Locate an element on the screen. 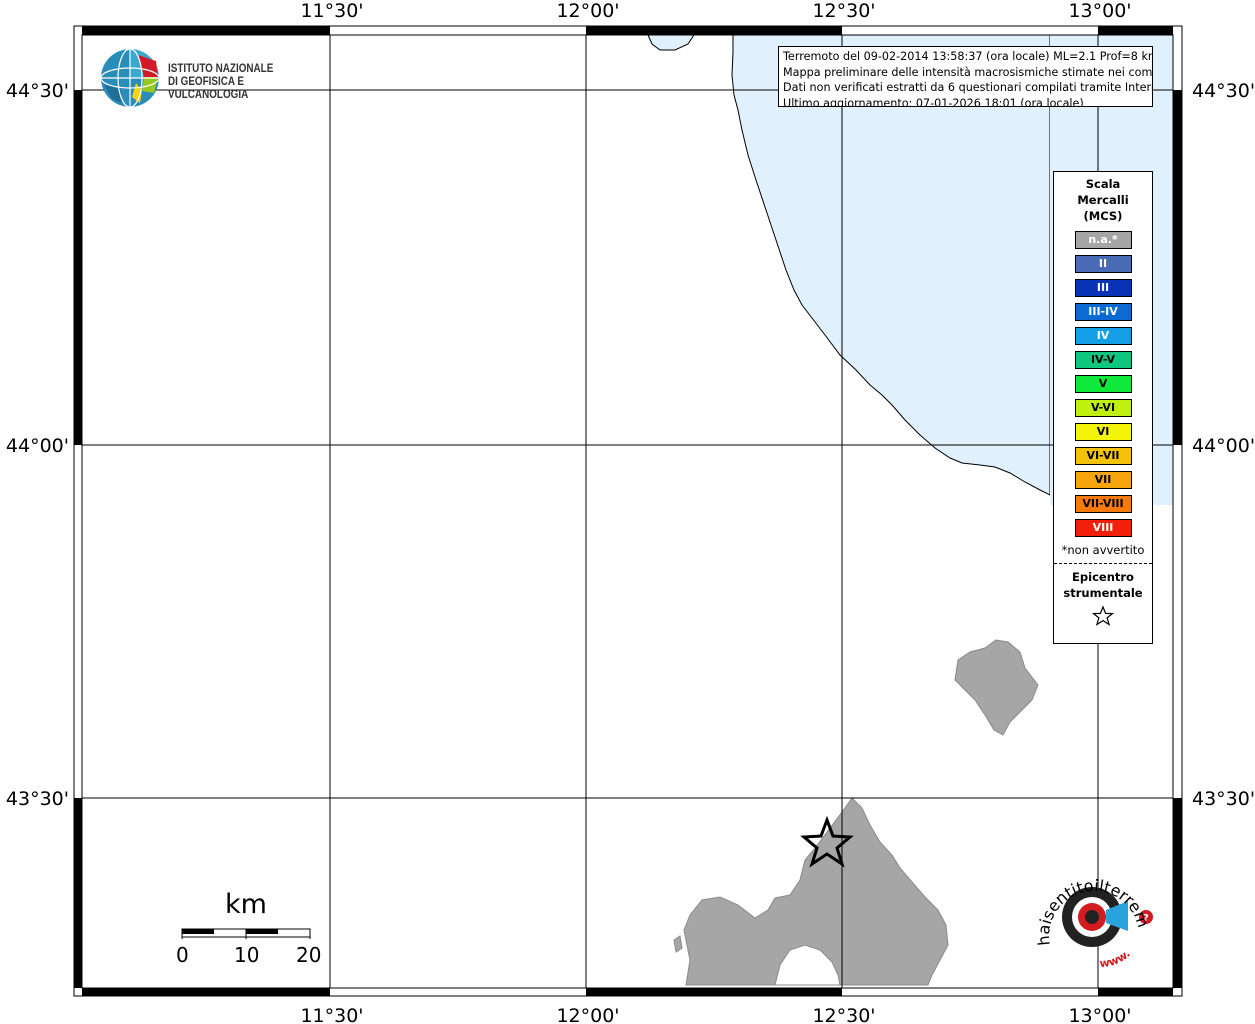 The image size is (1255, 1024). axis-labels-right: 44°30' 44°00' 43°30' is located at coordinates (1223, 445).